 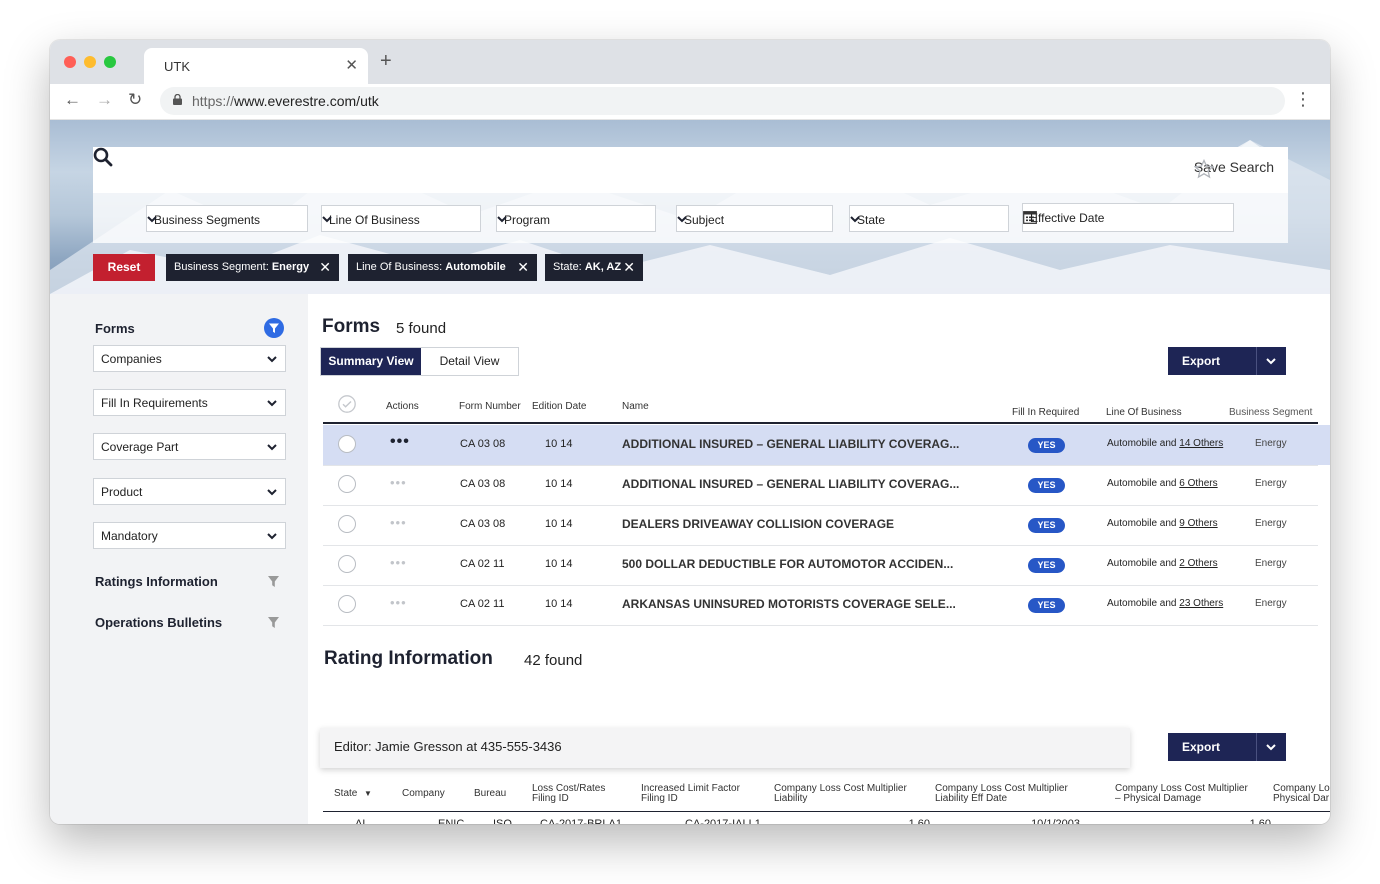 I want to click on tab-close-icon: ✕, so click(x=351, y=65).